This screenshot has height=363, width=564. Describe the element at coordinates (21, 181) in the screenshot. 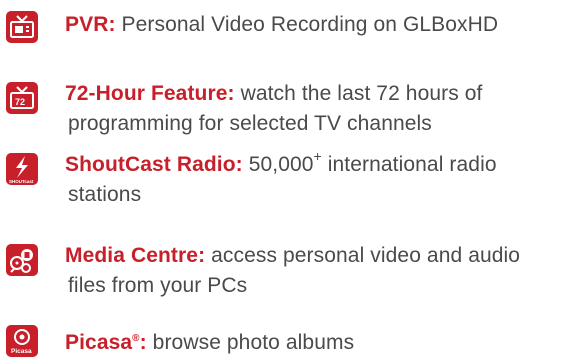

I see `shoutcast-icon-label: SHOUTcast` at that location.